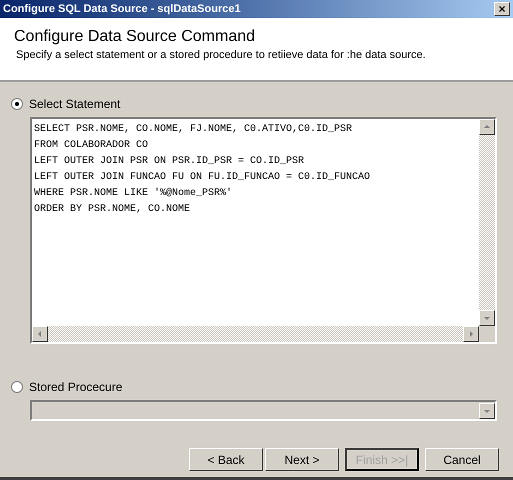 The height and width of the screenshot is (480, 513). What do you see at coordinates (462, 459) in the screenshot?
I see `wizard-button: Cancel` at bounding box center [462, 459].